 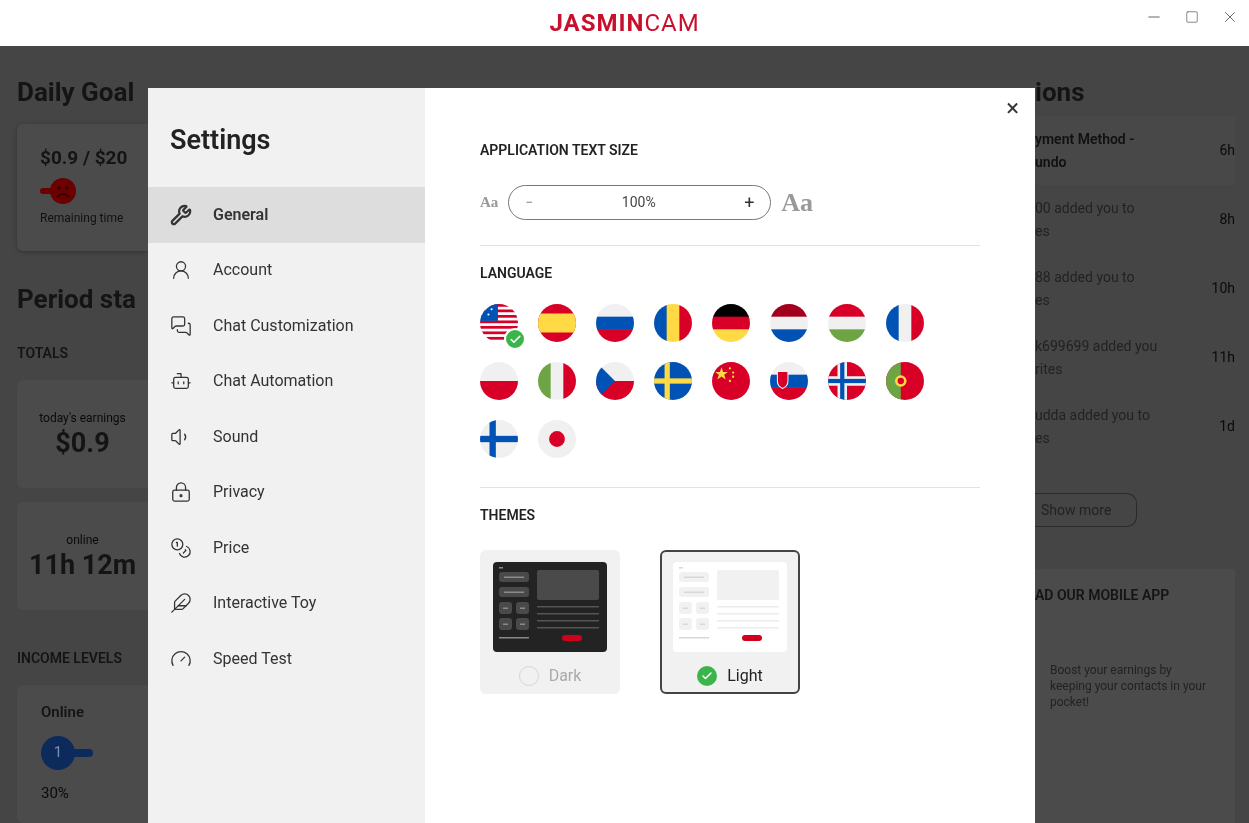 What do you see at coordinates (1227, 426) in the screenshot?
I see `notification-time: 1d` at bounding box center [1227, 426].